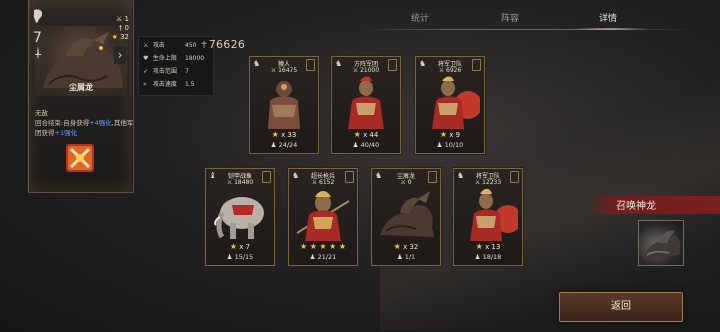  I want to click on unit-troops: ♟ 18/18, so click(488, 257).